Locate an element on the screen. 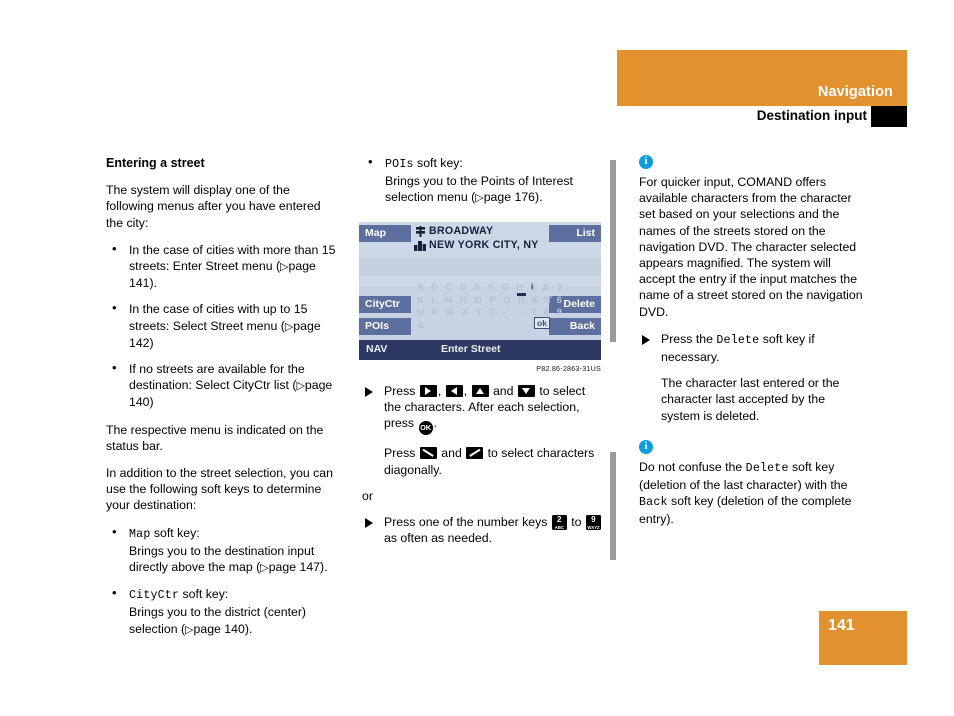  diagonal-ne-key-icon is located at coordinates (475, 453).